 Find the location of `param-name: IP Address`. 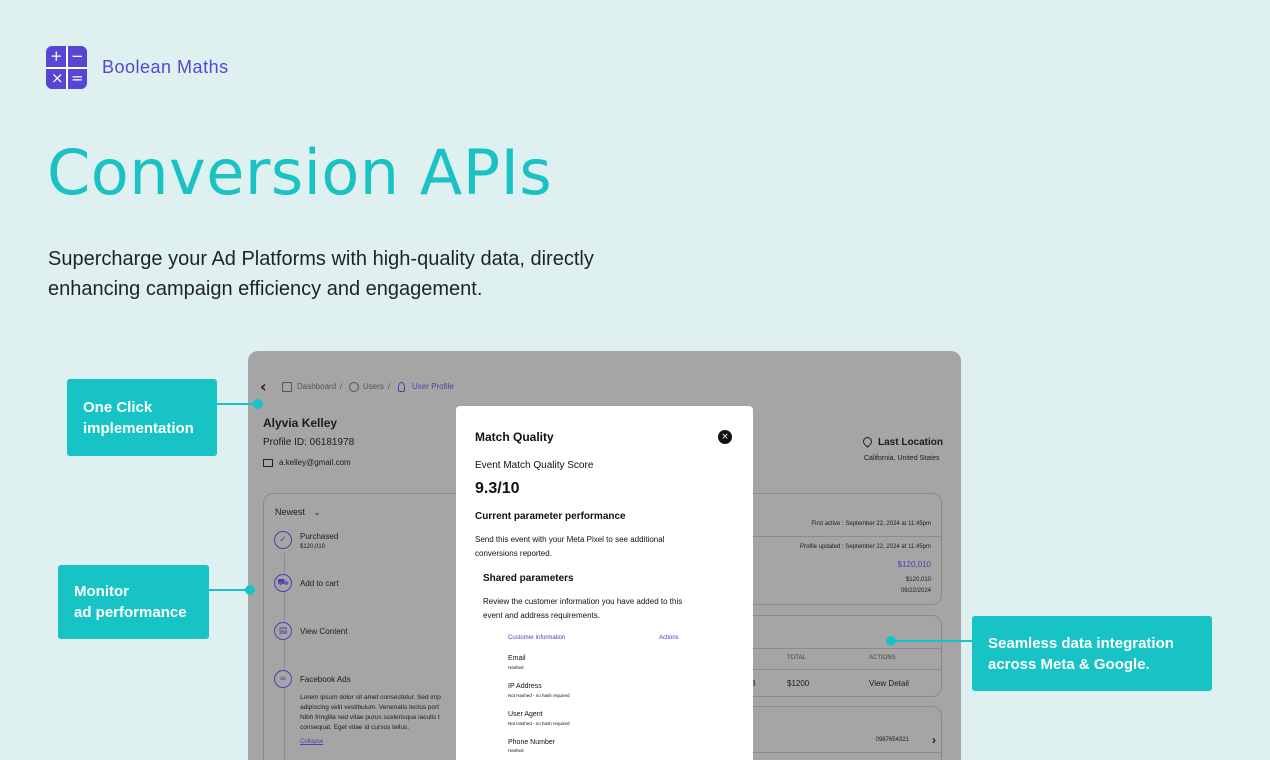

param-name: IP Address is located at coordinates (525, 686).